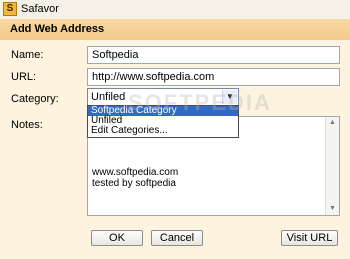 This screenshot has width=350, height=259. I want to click on notes-text: www.softpedia.com tested by softpedia, so click(135, 178).